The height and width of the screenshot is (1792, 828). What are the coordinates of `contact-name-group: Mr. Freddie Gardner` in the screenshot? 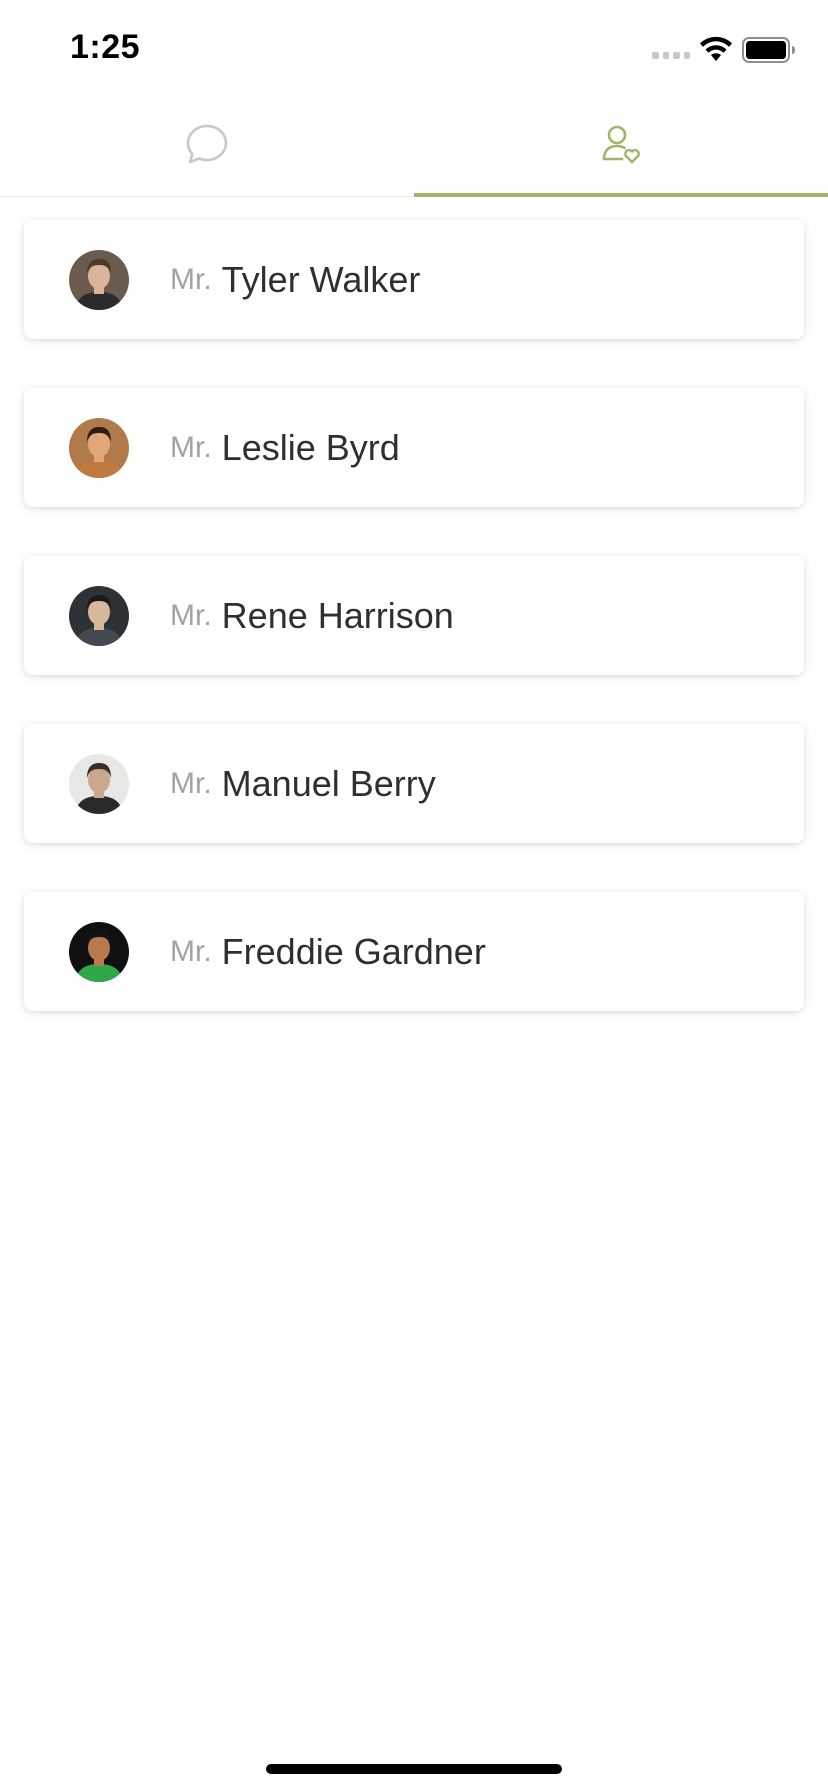 It's located at (328, 951).